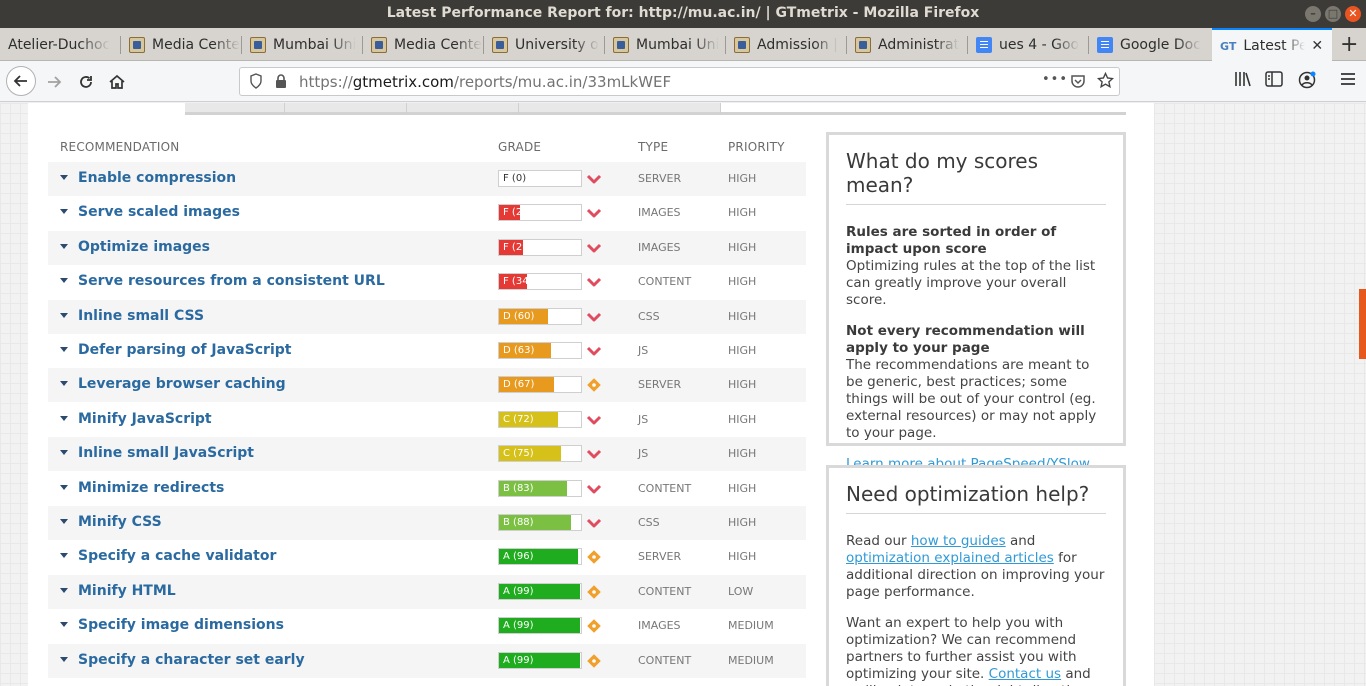 Image resolution: width=1366 pixels, height=686 pixels. I want to click on table-row: Enable compression F (0) SERVER HIGH, so click(427, 179).